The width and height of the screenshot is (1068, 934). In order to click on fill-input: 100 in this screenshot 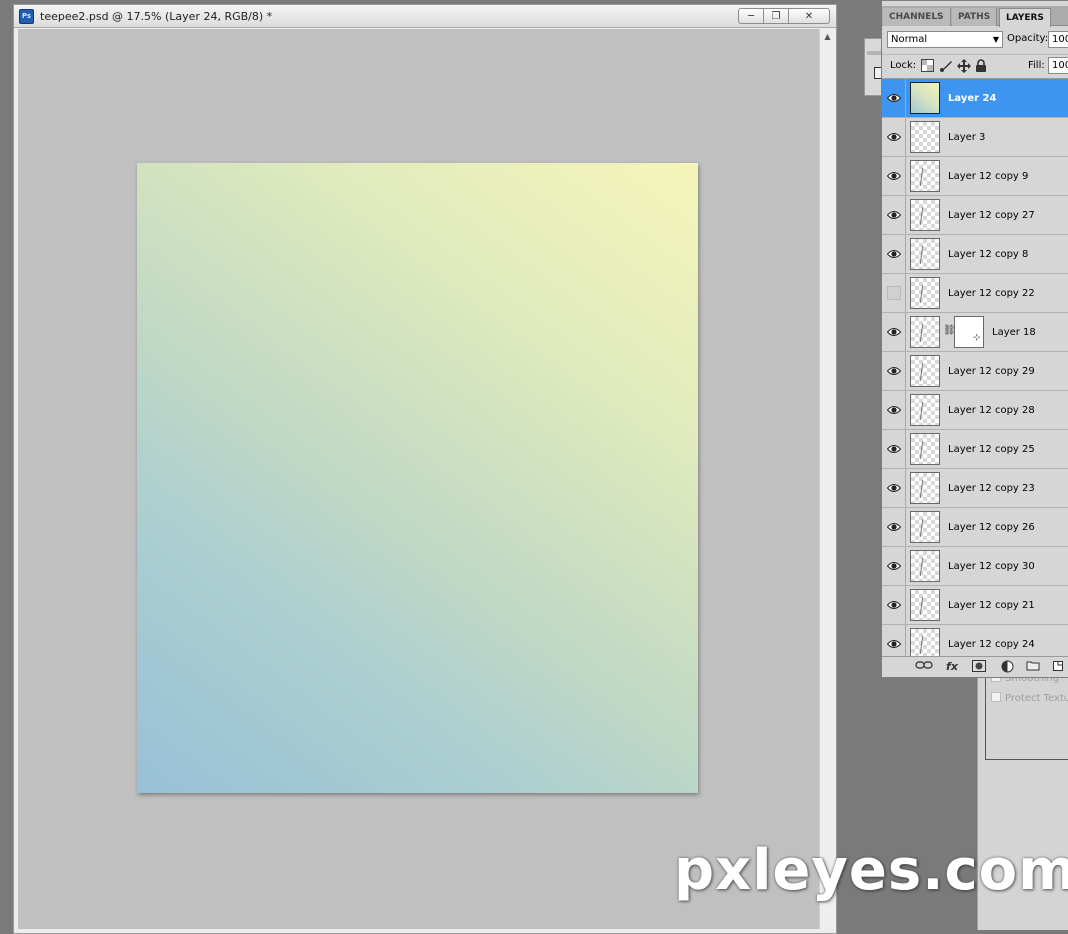, I will do `click(1058, 65)`.